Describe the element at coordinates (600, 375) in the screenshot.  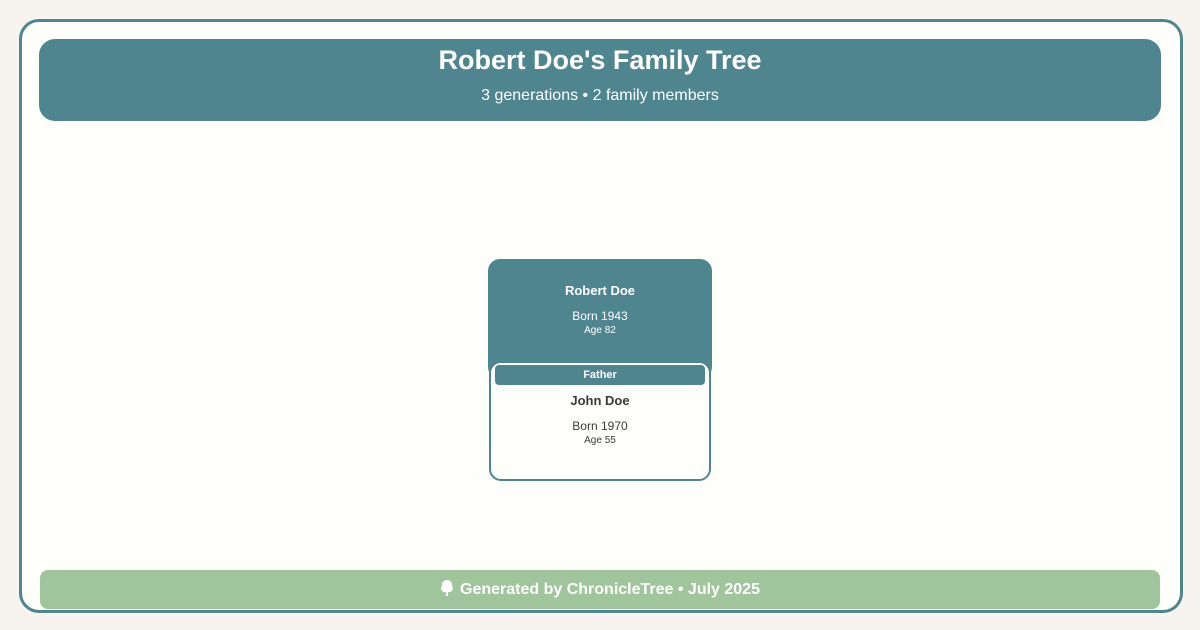
I see `relation-badge: Father` at that location.